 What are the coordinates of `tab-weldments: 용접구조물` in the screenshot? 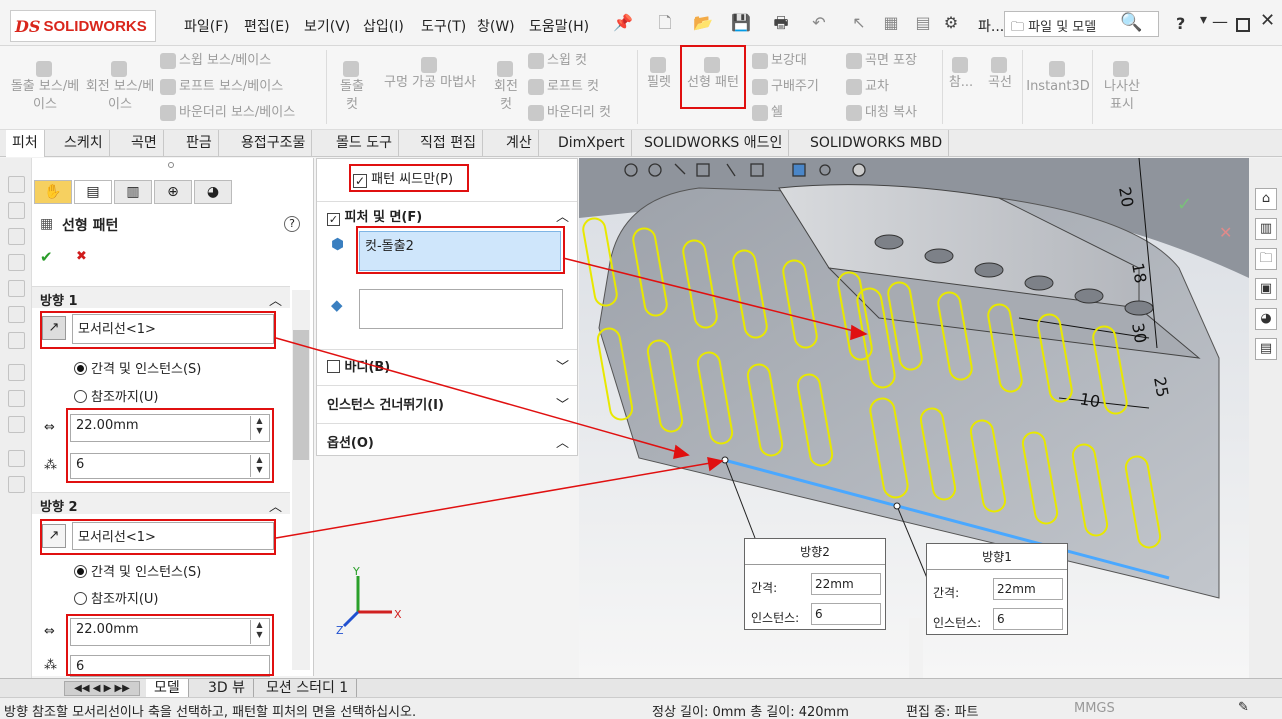 It's located at (274, 143).